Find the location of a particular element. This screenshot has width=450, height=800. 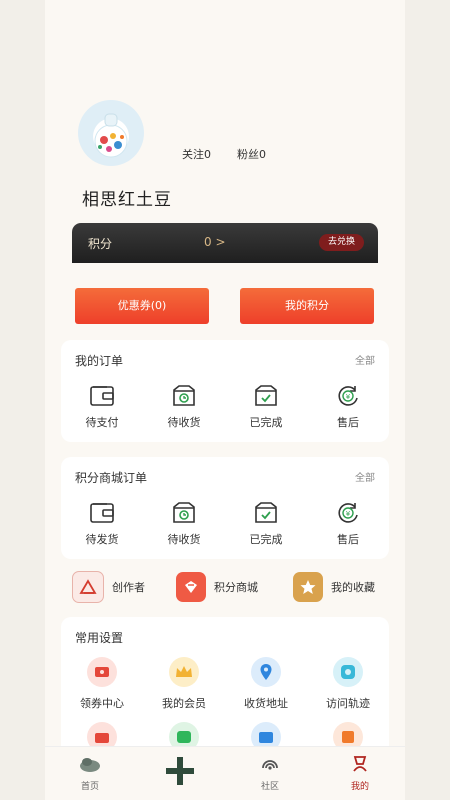

mall-orders-title: 积分商城订单 is located at coordinates (111, 478).